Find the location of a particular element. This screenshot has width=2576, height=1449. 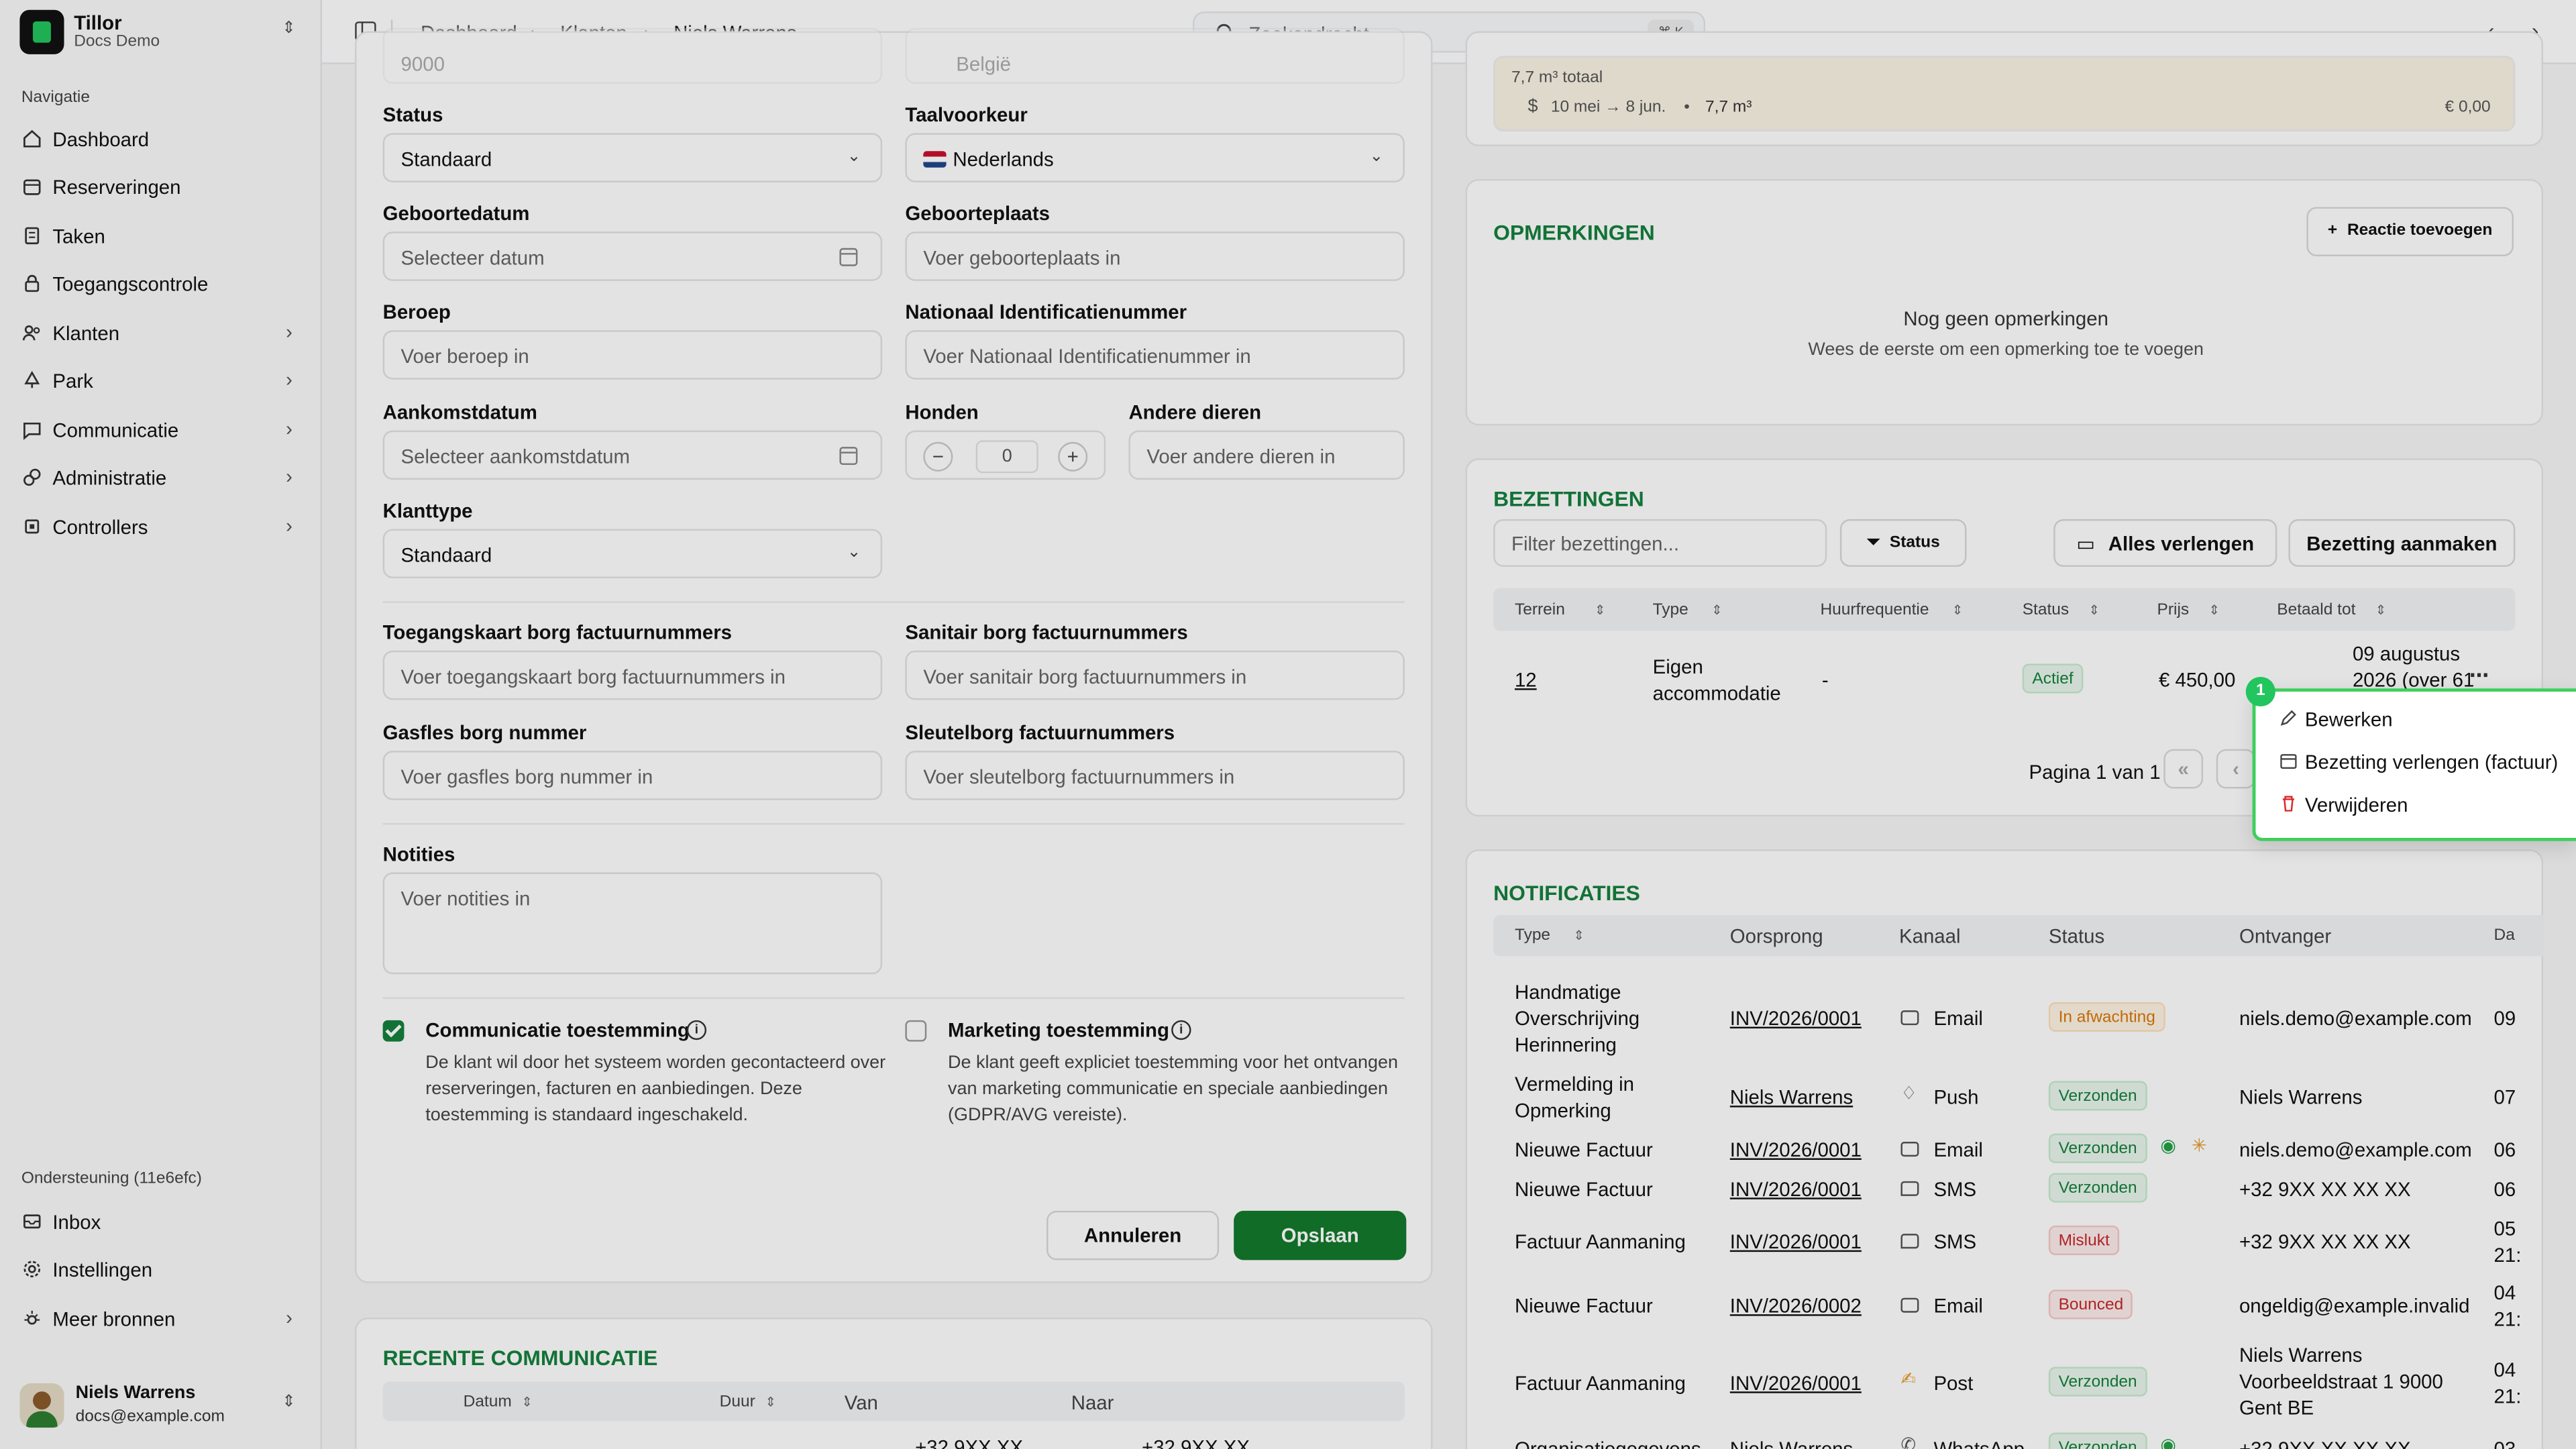

col-datum: Datum ⇕ is located at coordinates (498, 1402).